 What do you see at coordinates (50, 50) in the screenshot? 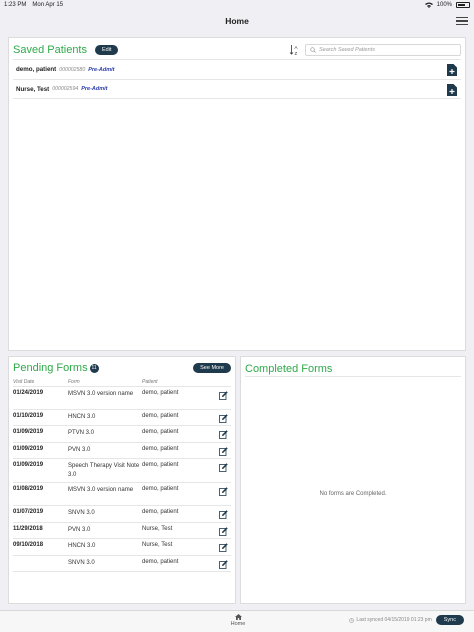
I see `saved-patients-title: Saved Patients` at bounding box center [50, 50].